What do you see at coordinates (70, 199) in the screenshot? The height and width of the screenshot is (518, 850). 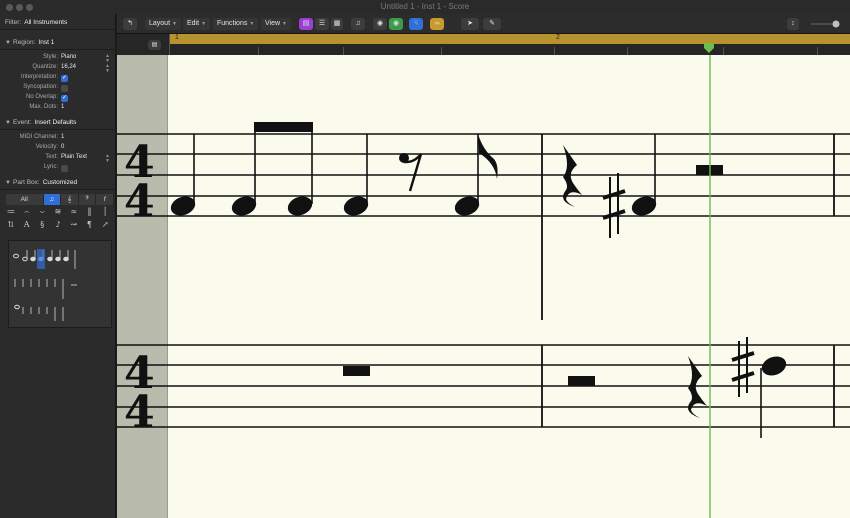 I see `treble-clef-filter-icon: 𝄞` at bounding box center [70, 199].